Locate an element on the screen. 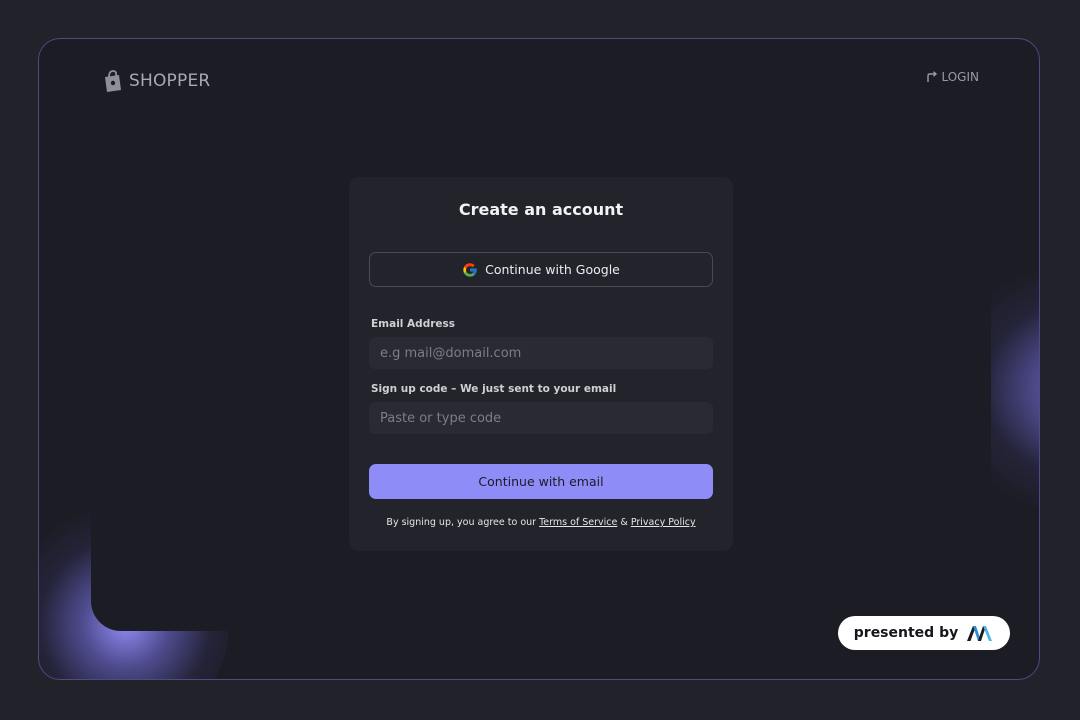 The width and height of the screenshot is (1080, 720). card-title: Create an account is located at coordinates (541, 209).